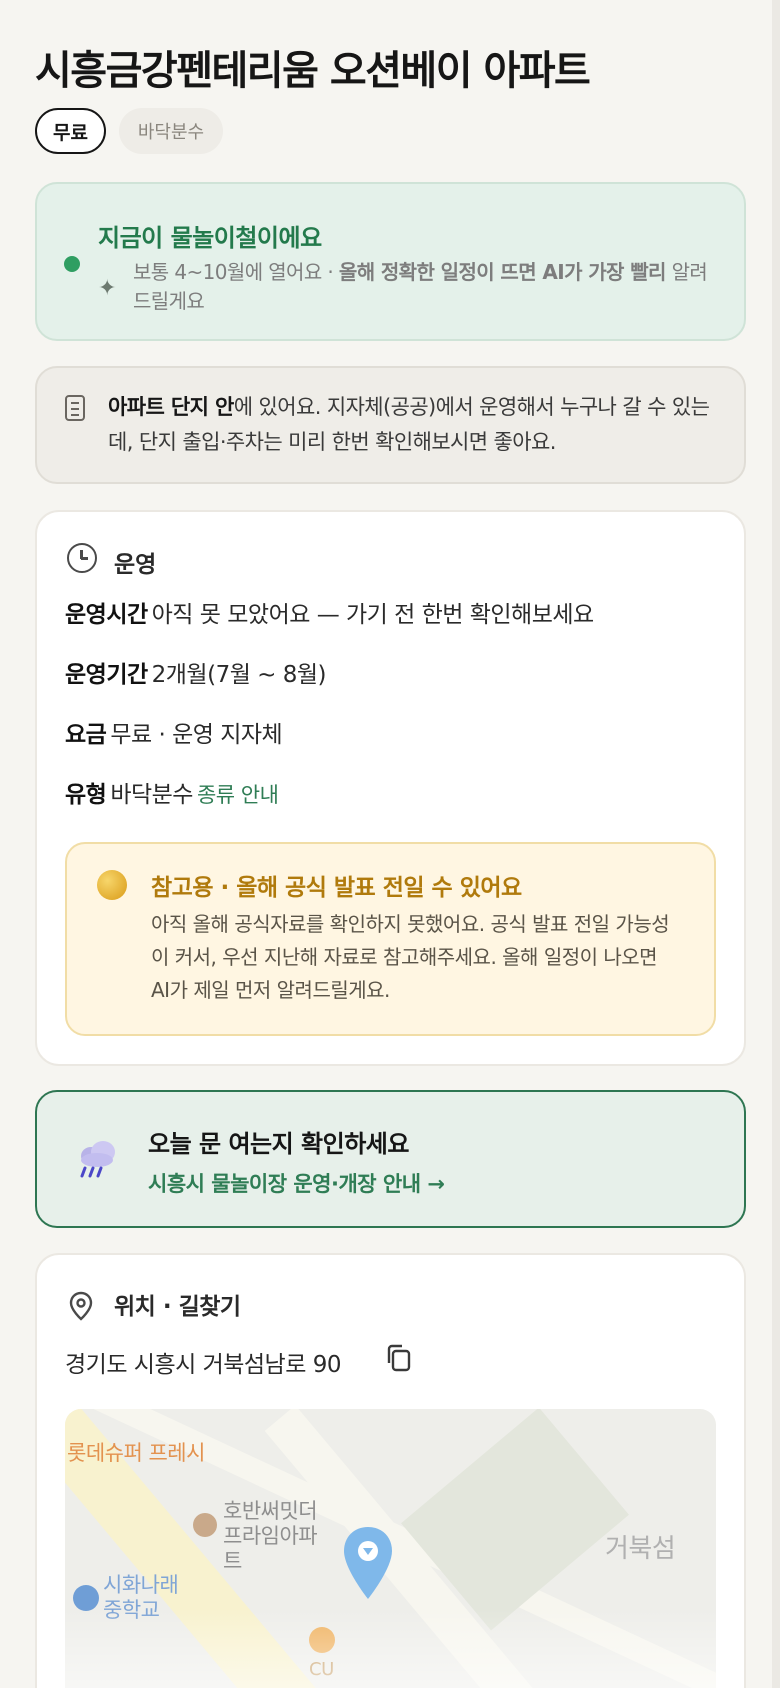 The image size is (780, 1688). What do you see at coordinates (136, 1453) in the screenshot?
I see `map-label-lotte: 롯데슈퍼 프레시` at bounding box center [136, 1453].